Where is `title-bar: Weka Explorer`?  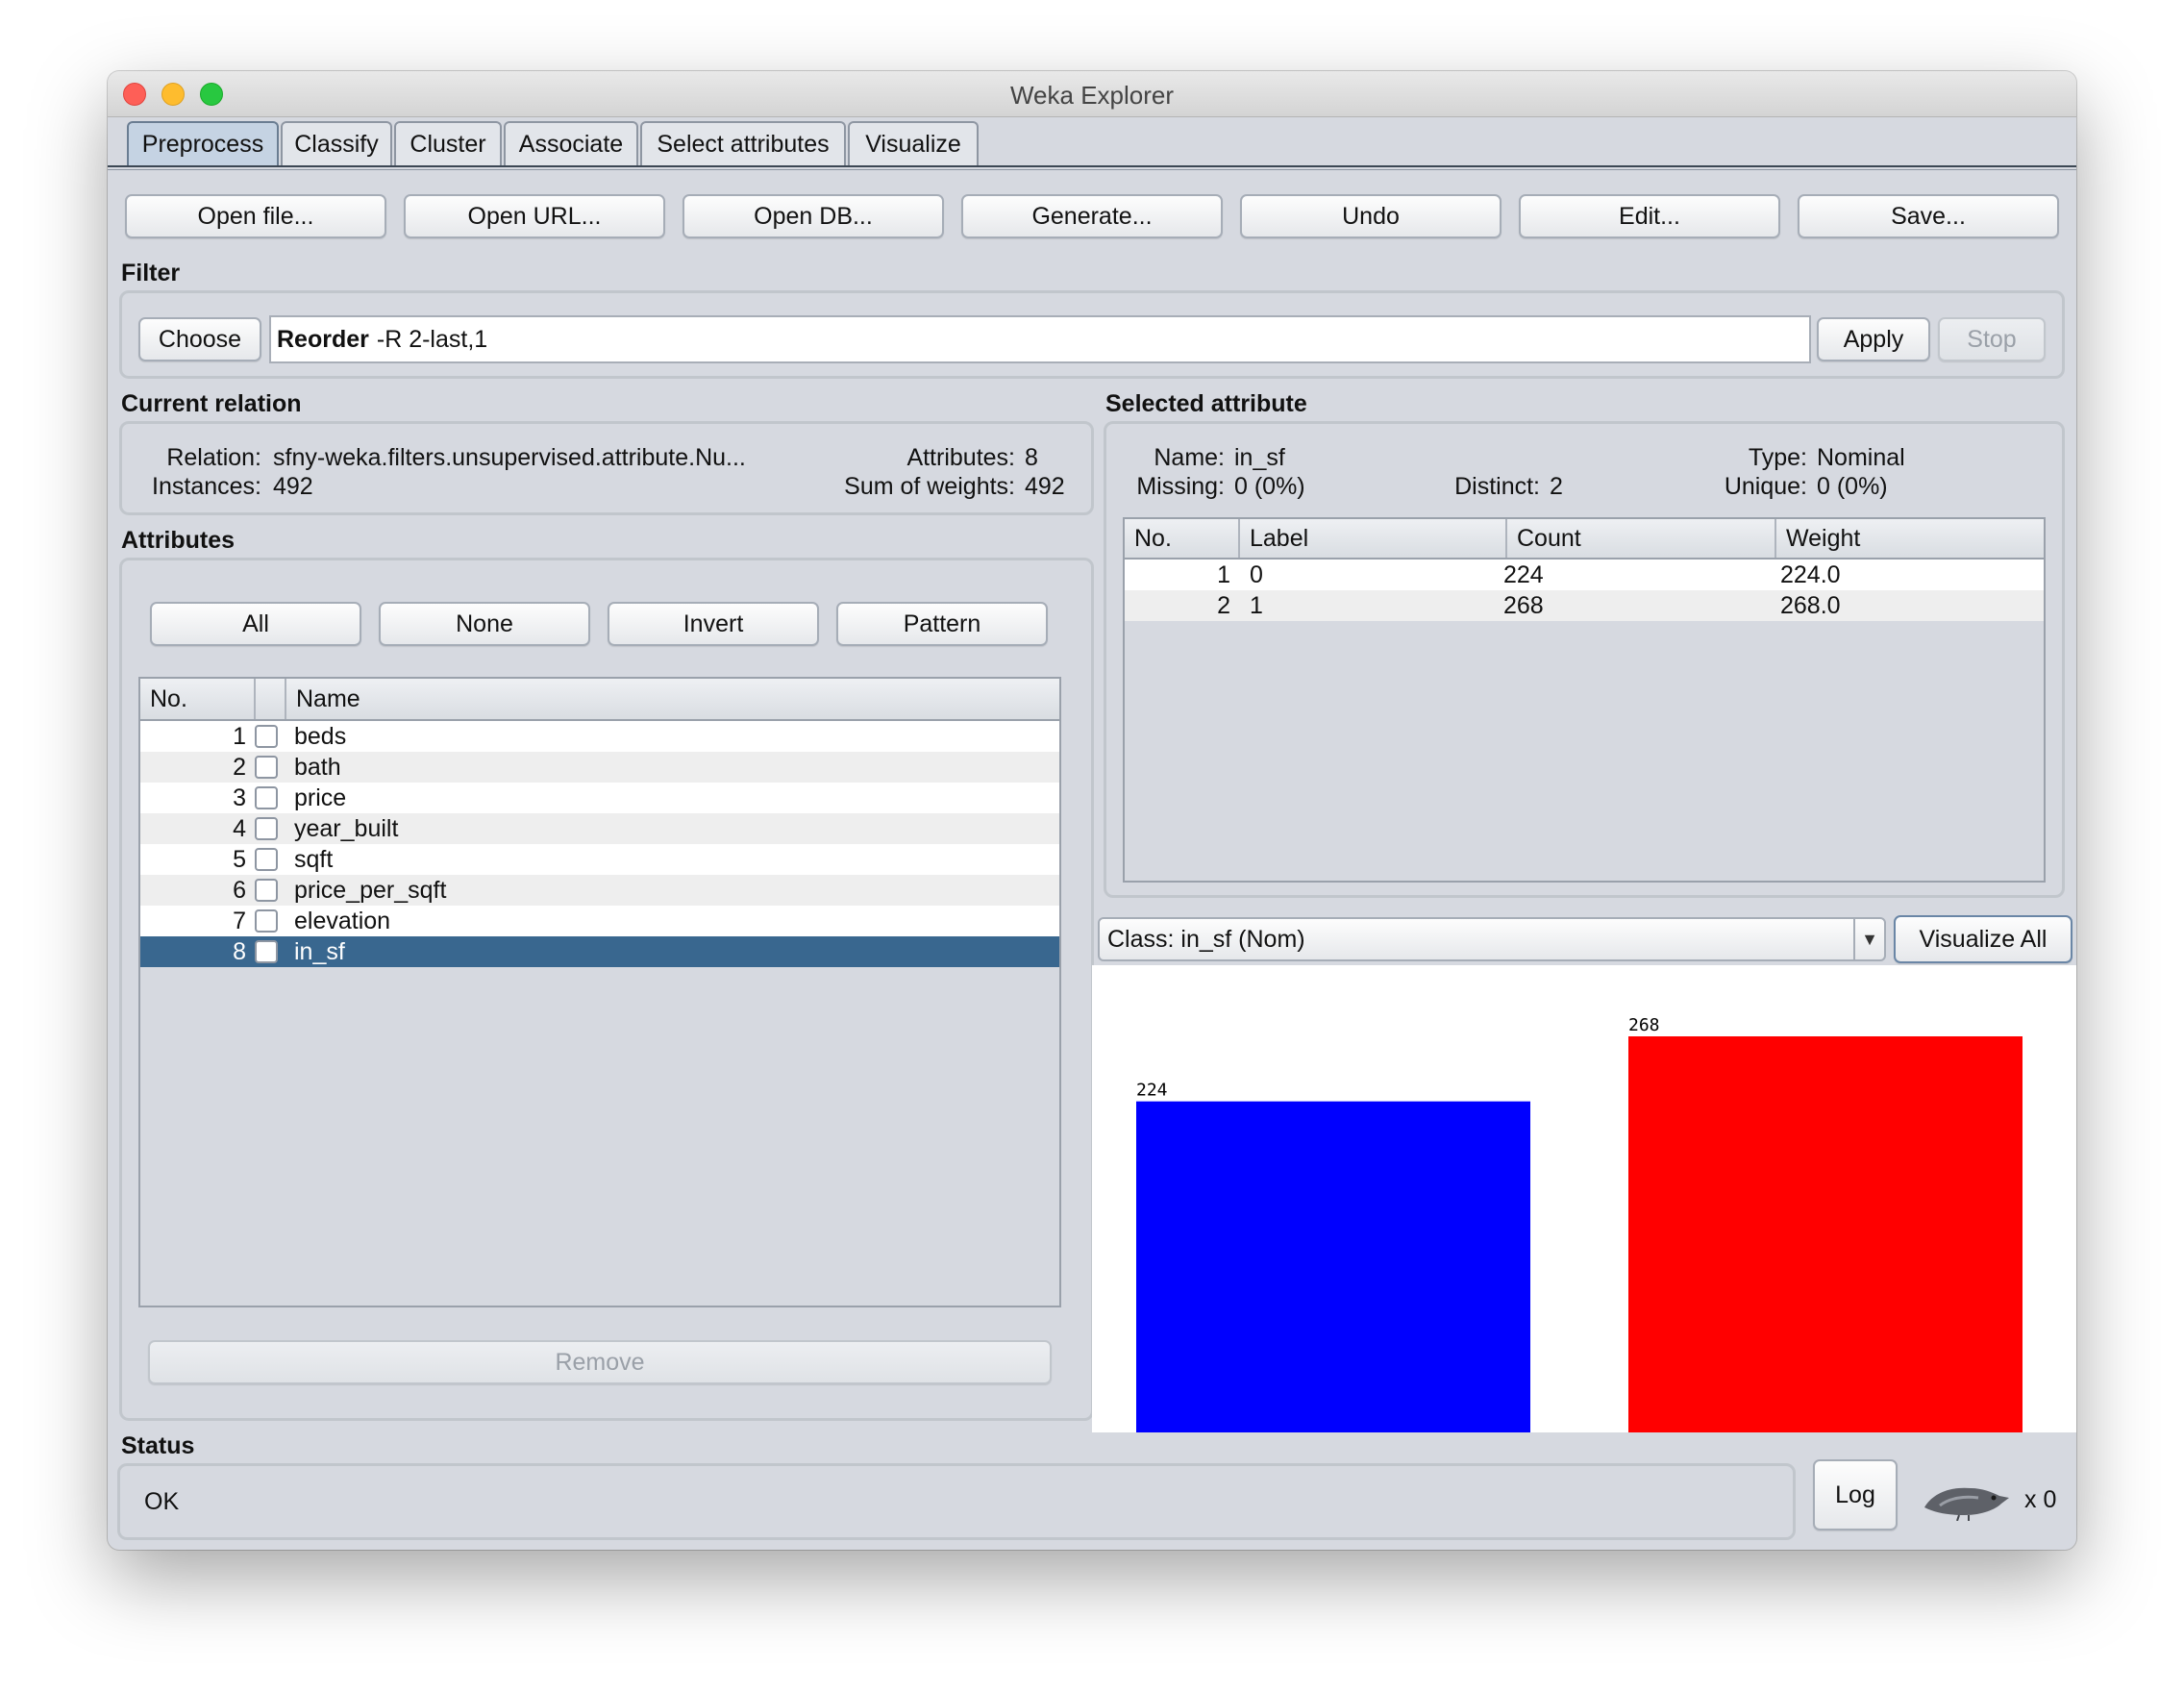
title-bar: Weka Explorer is located at coordinates (1092, 94).